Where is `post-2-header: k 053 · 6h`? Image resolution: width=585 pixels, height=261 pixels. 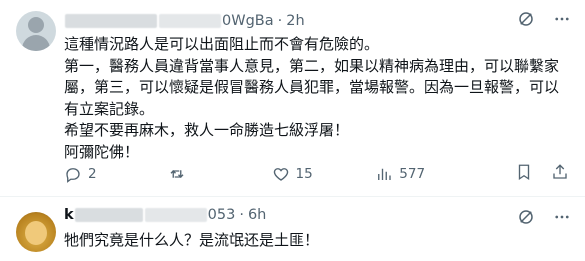 post-2-header: k 053 · 6h is located at coordinates (165, 215).